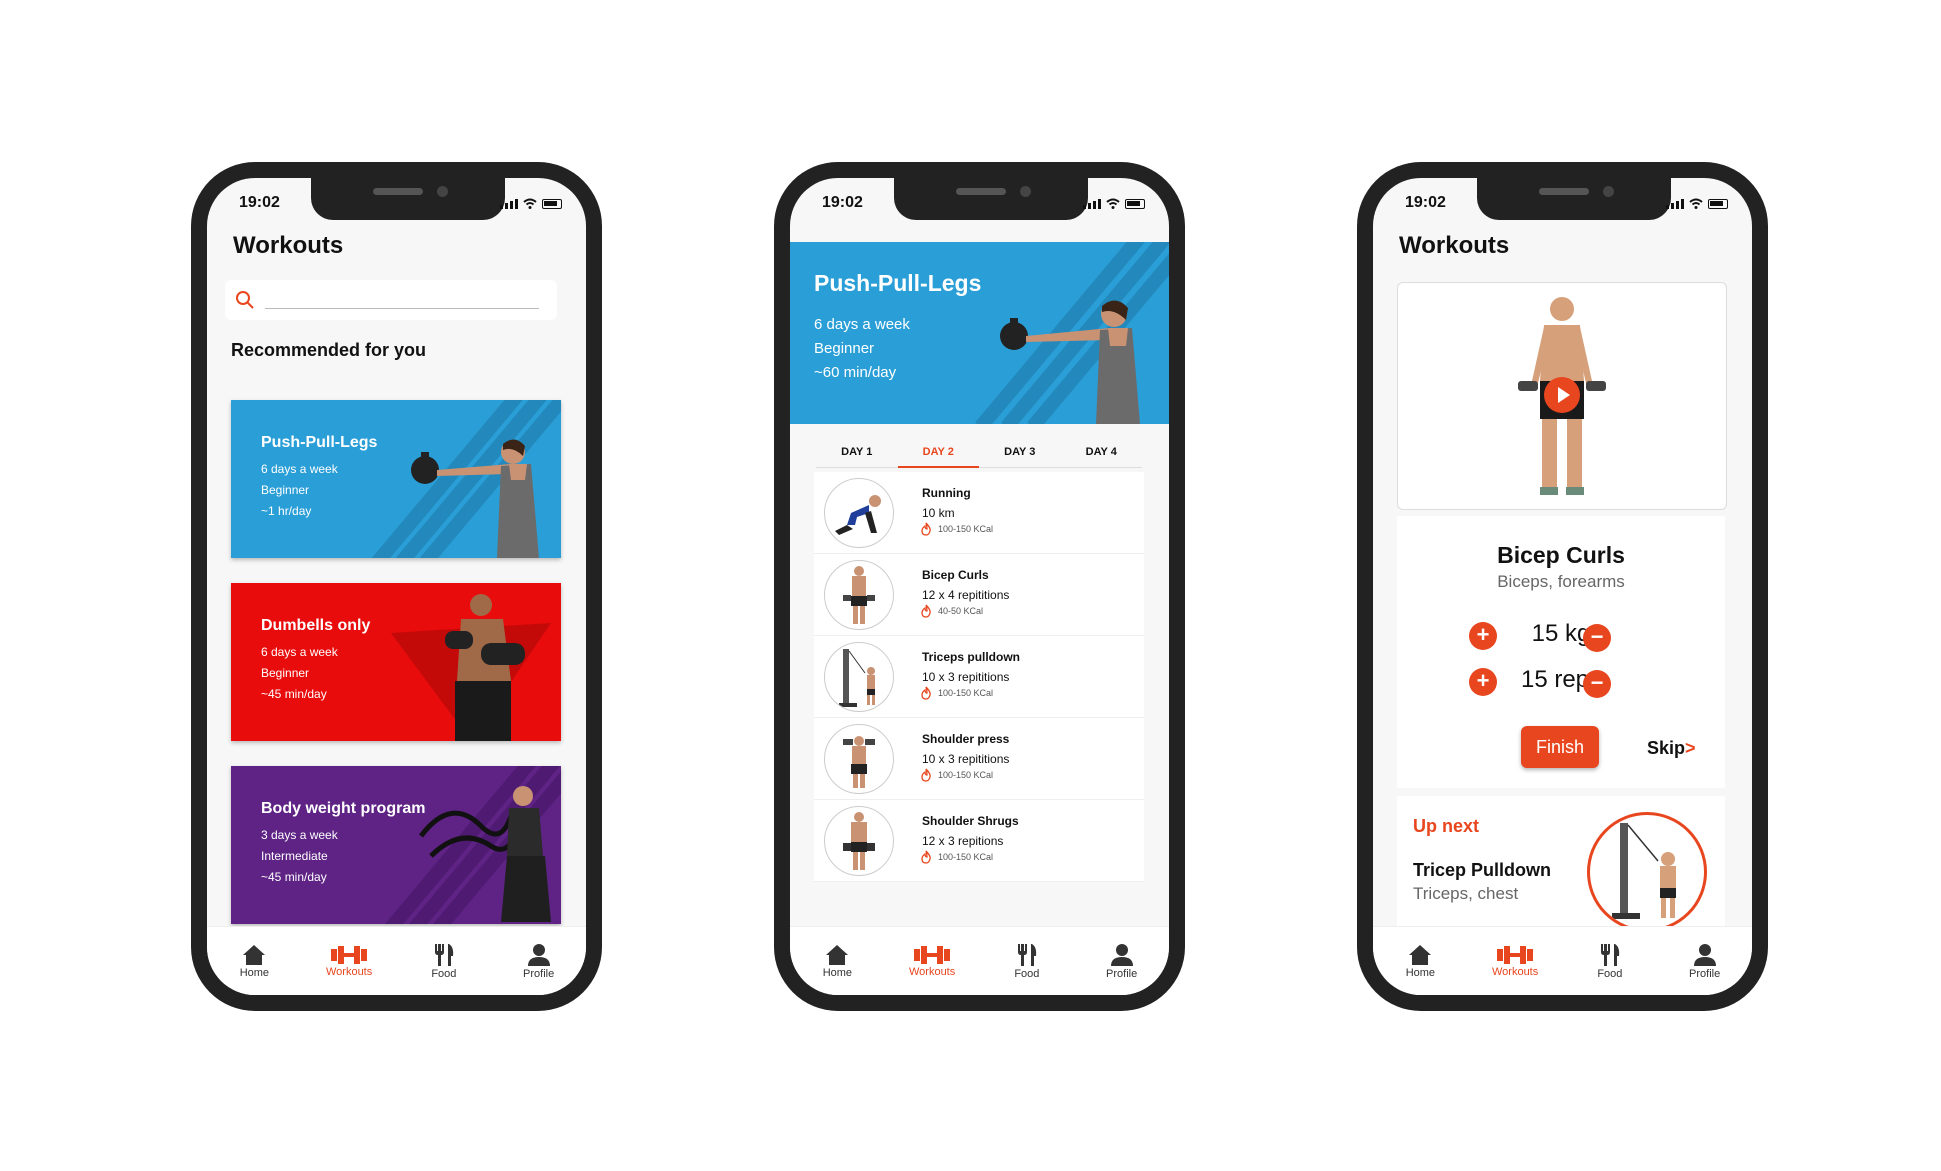 This screenshot has width=1941, height=1171. Describe the element at coordinates (1020, 453) in the screenshot. I see `tab-day-3: DAY 3` at that location.